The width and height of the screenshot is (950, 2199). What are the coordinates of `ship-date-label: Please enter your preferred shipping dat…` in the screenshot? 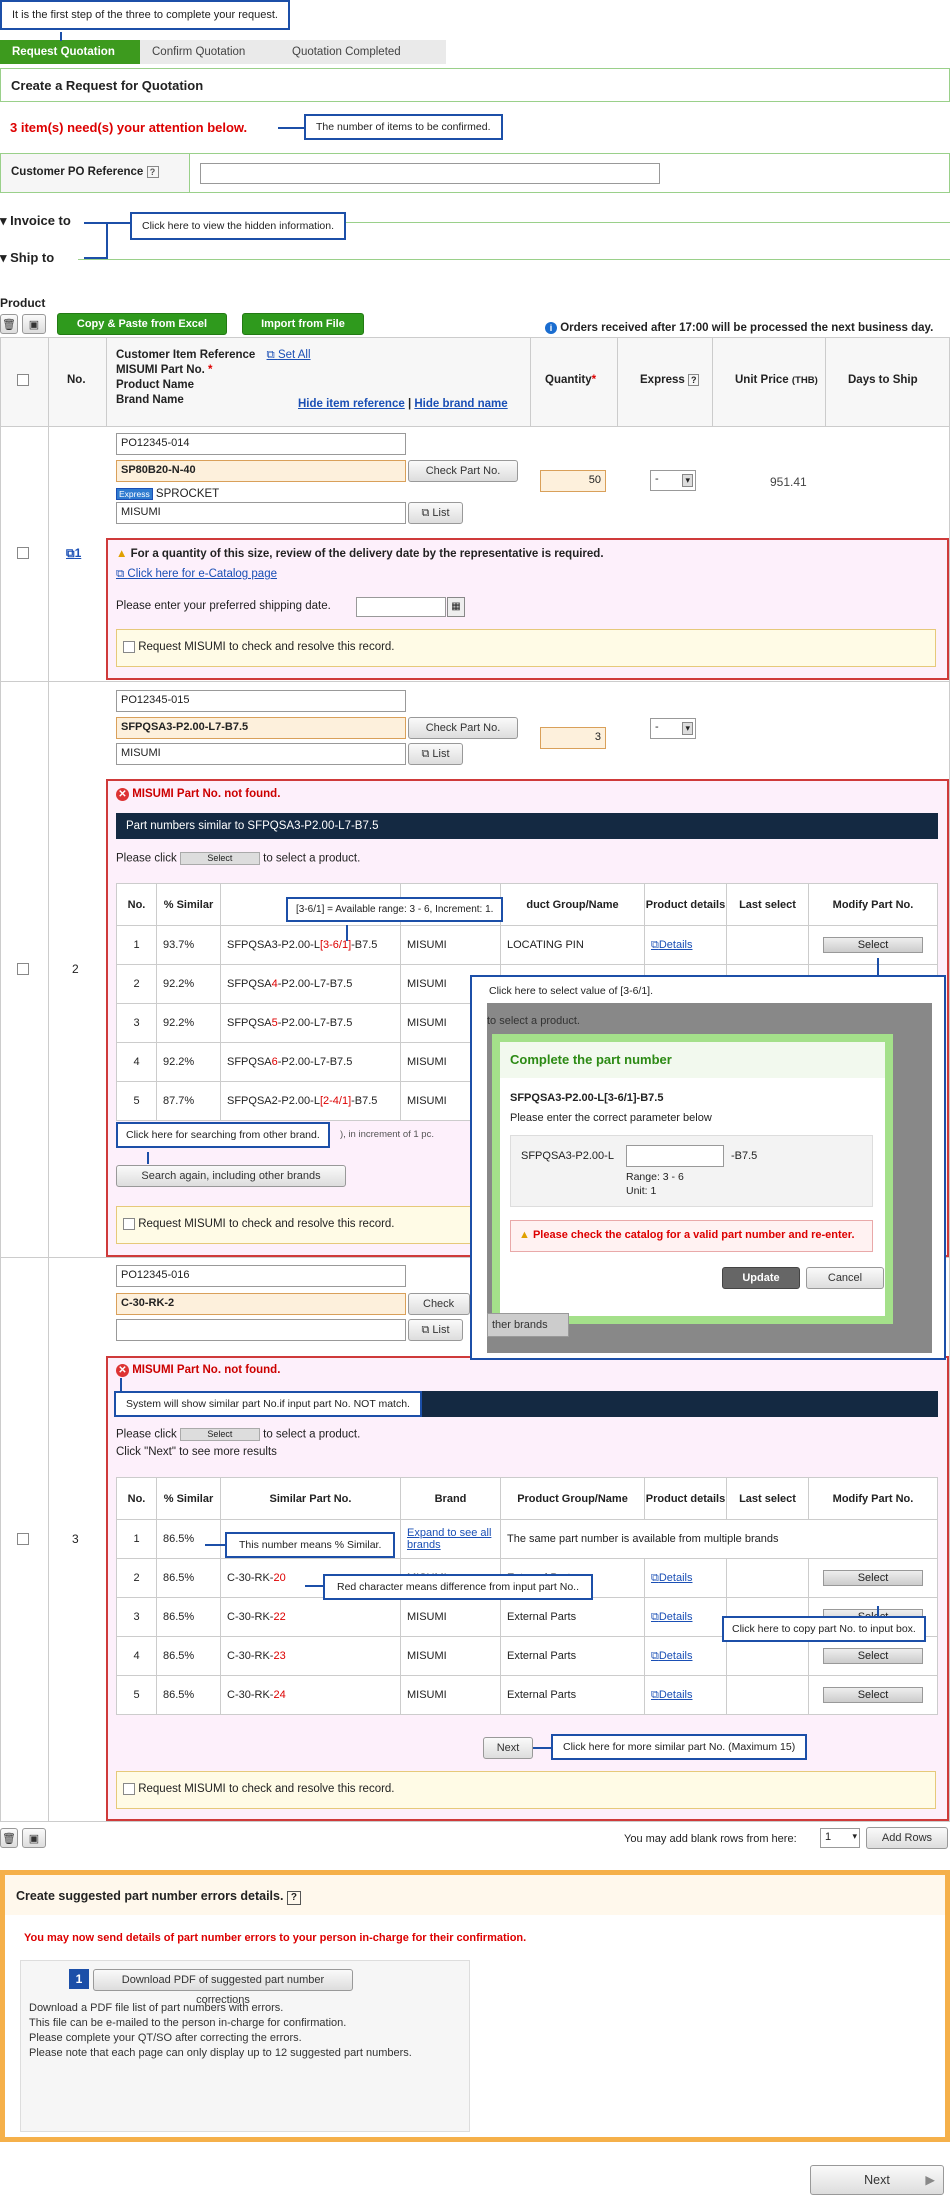 It's located at (223, 606).